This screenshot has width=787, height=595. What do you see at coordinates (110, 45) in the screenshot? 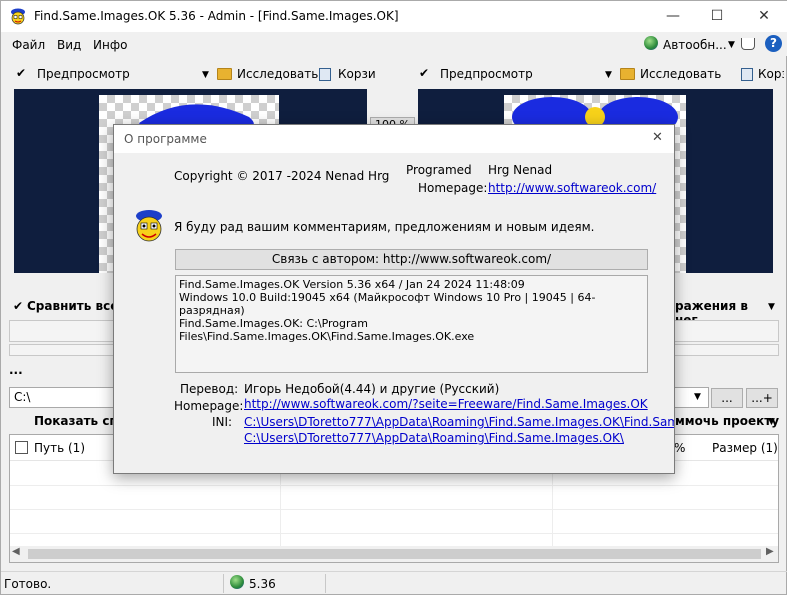
I see `menu-info: Инфо` at bounding box center [110, 45].